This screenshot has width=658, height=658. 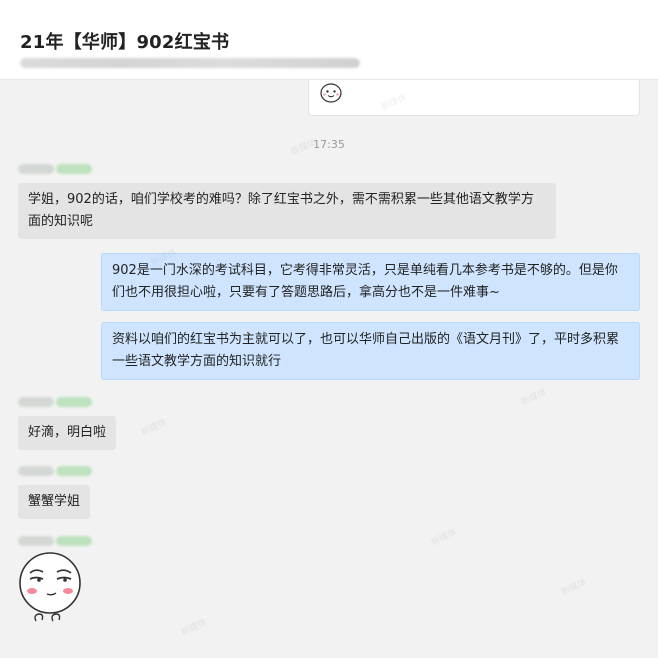 What do you see at coordinates (329, 40) in the screenshot?
I see `chat-header: 21年【华师】902红宝书` at bounding box center [329, 40].